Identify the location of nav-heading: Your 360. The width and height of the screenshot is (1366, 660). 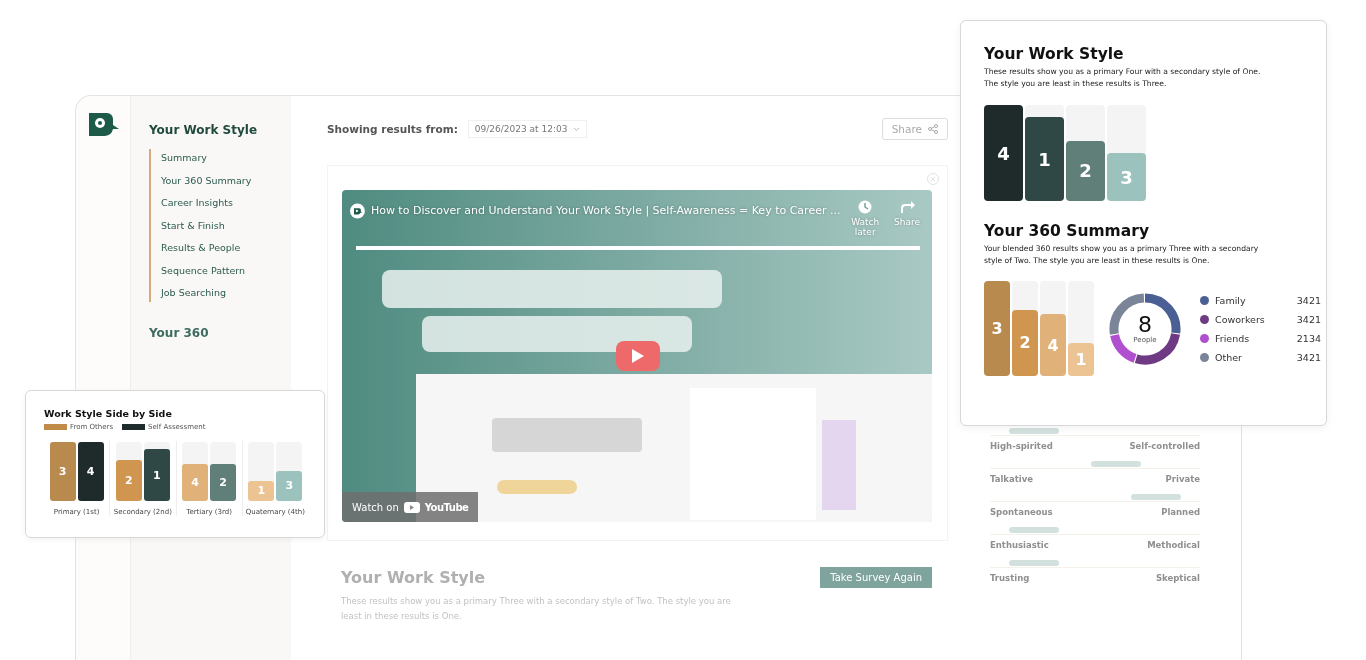
(220, 332).